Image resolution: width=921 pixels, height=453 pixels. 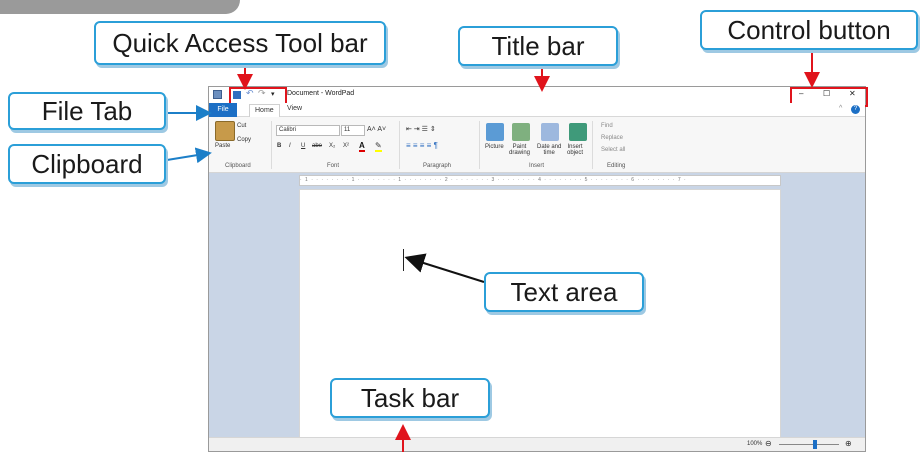 What do you see at coordinates (564, 292) in the screenshot?
I see `text-area-callout: Text area` at bounding box center [564, 292].